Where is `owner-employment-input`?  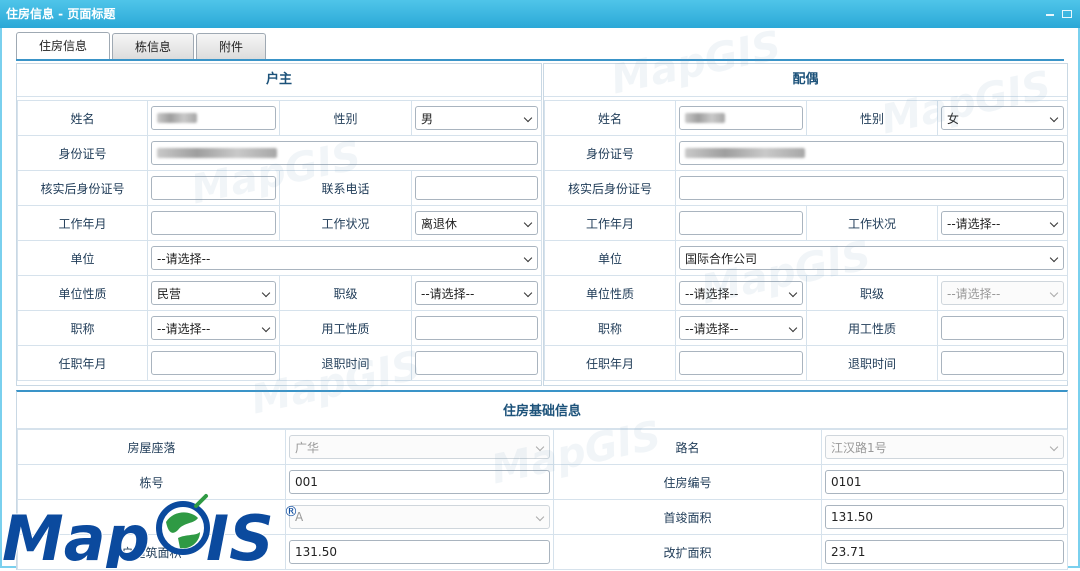
owner-employment-input is located at coordinates (476, 328).